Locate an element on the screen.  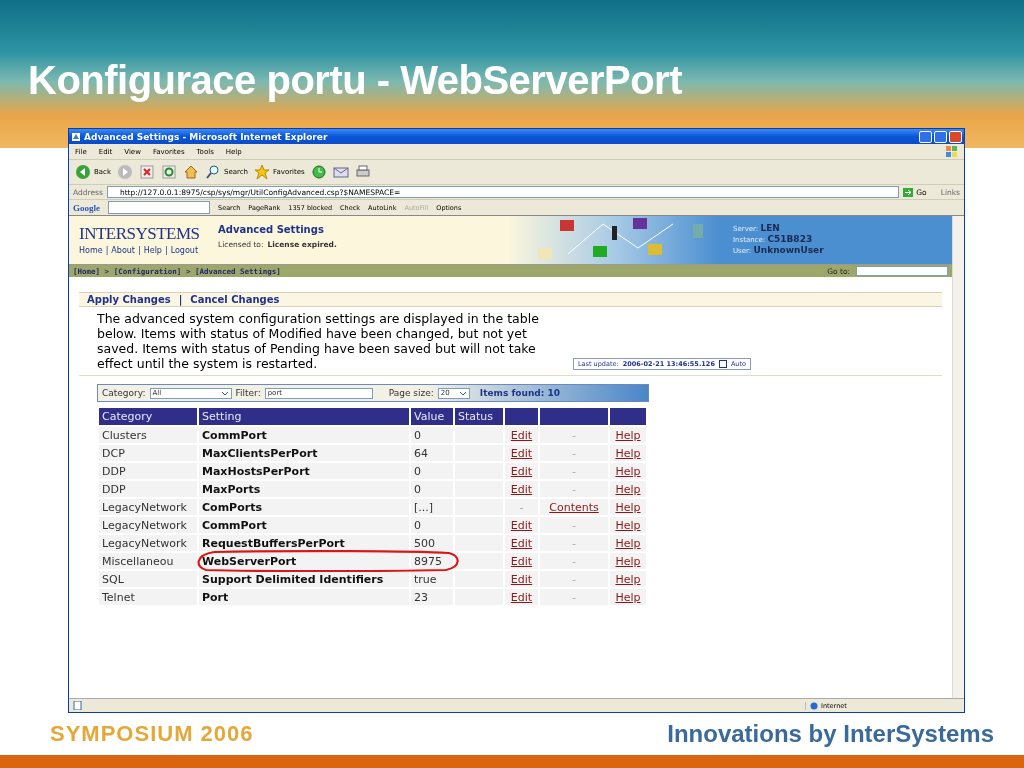
category-label: Category: is located at coordinates (124, 393).